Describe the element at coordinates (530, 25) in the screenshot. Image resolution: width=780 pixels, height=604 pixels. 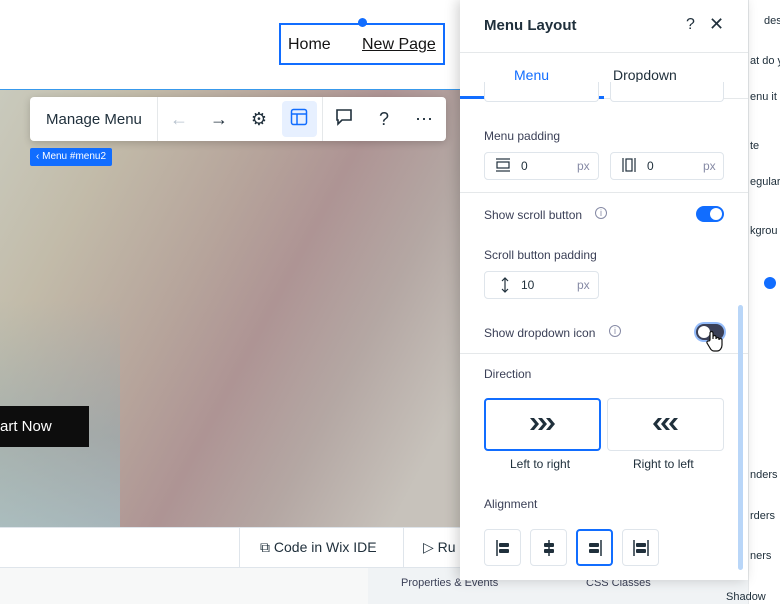
I see `panel-title: Menu Layout` at that location.